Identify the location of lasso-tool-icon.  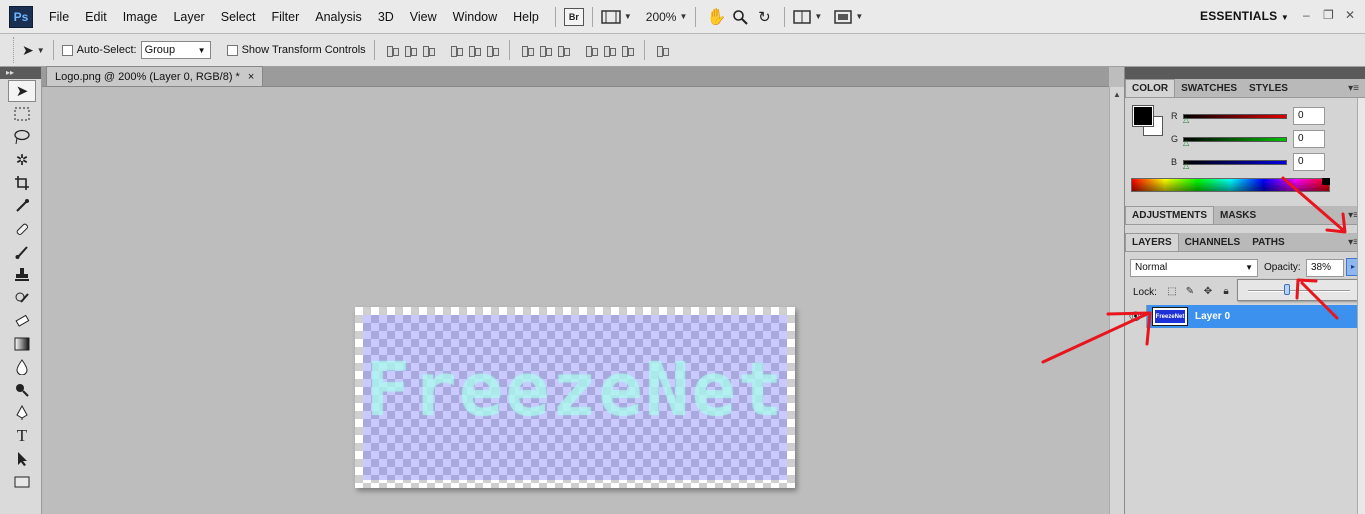
(22, 137).